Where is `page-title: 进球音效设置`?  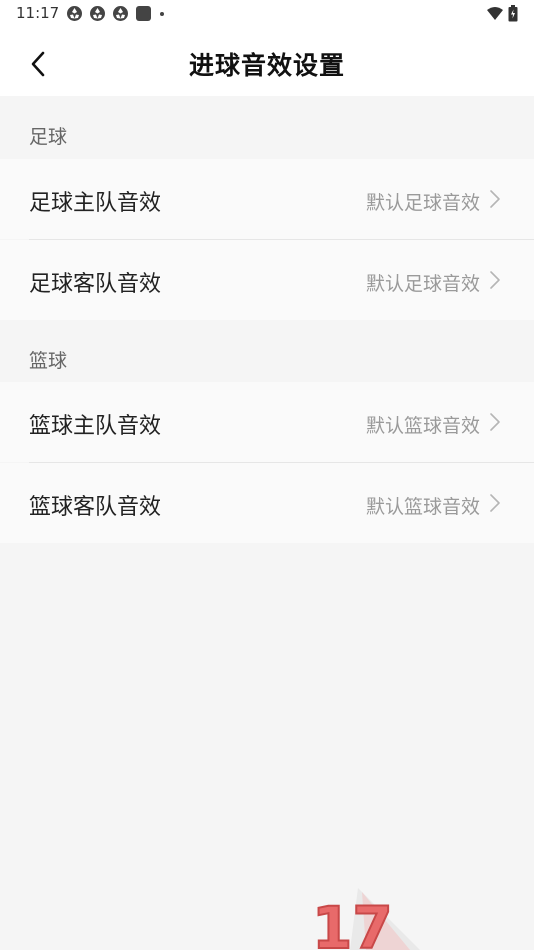 page-title: 进球音效设置 is located at coordinates (266, 65).